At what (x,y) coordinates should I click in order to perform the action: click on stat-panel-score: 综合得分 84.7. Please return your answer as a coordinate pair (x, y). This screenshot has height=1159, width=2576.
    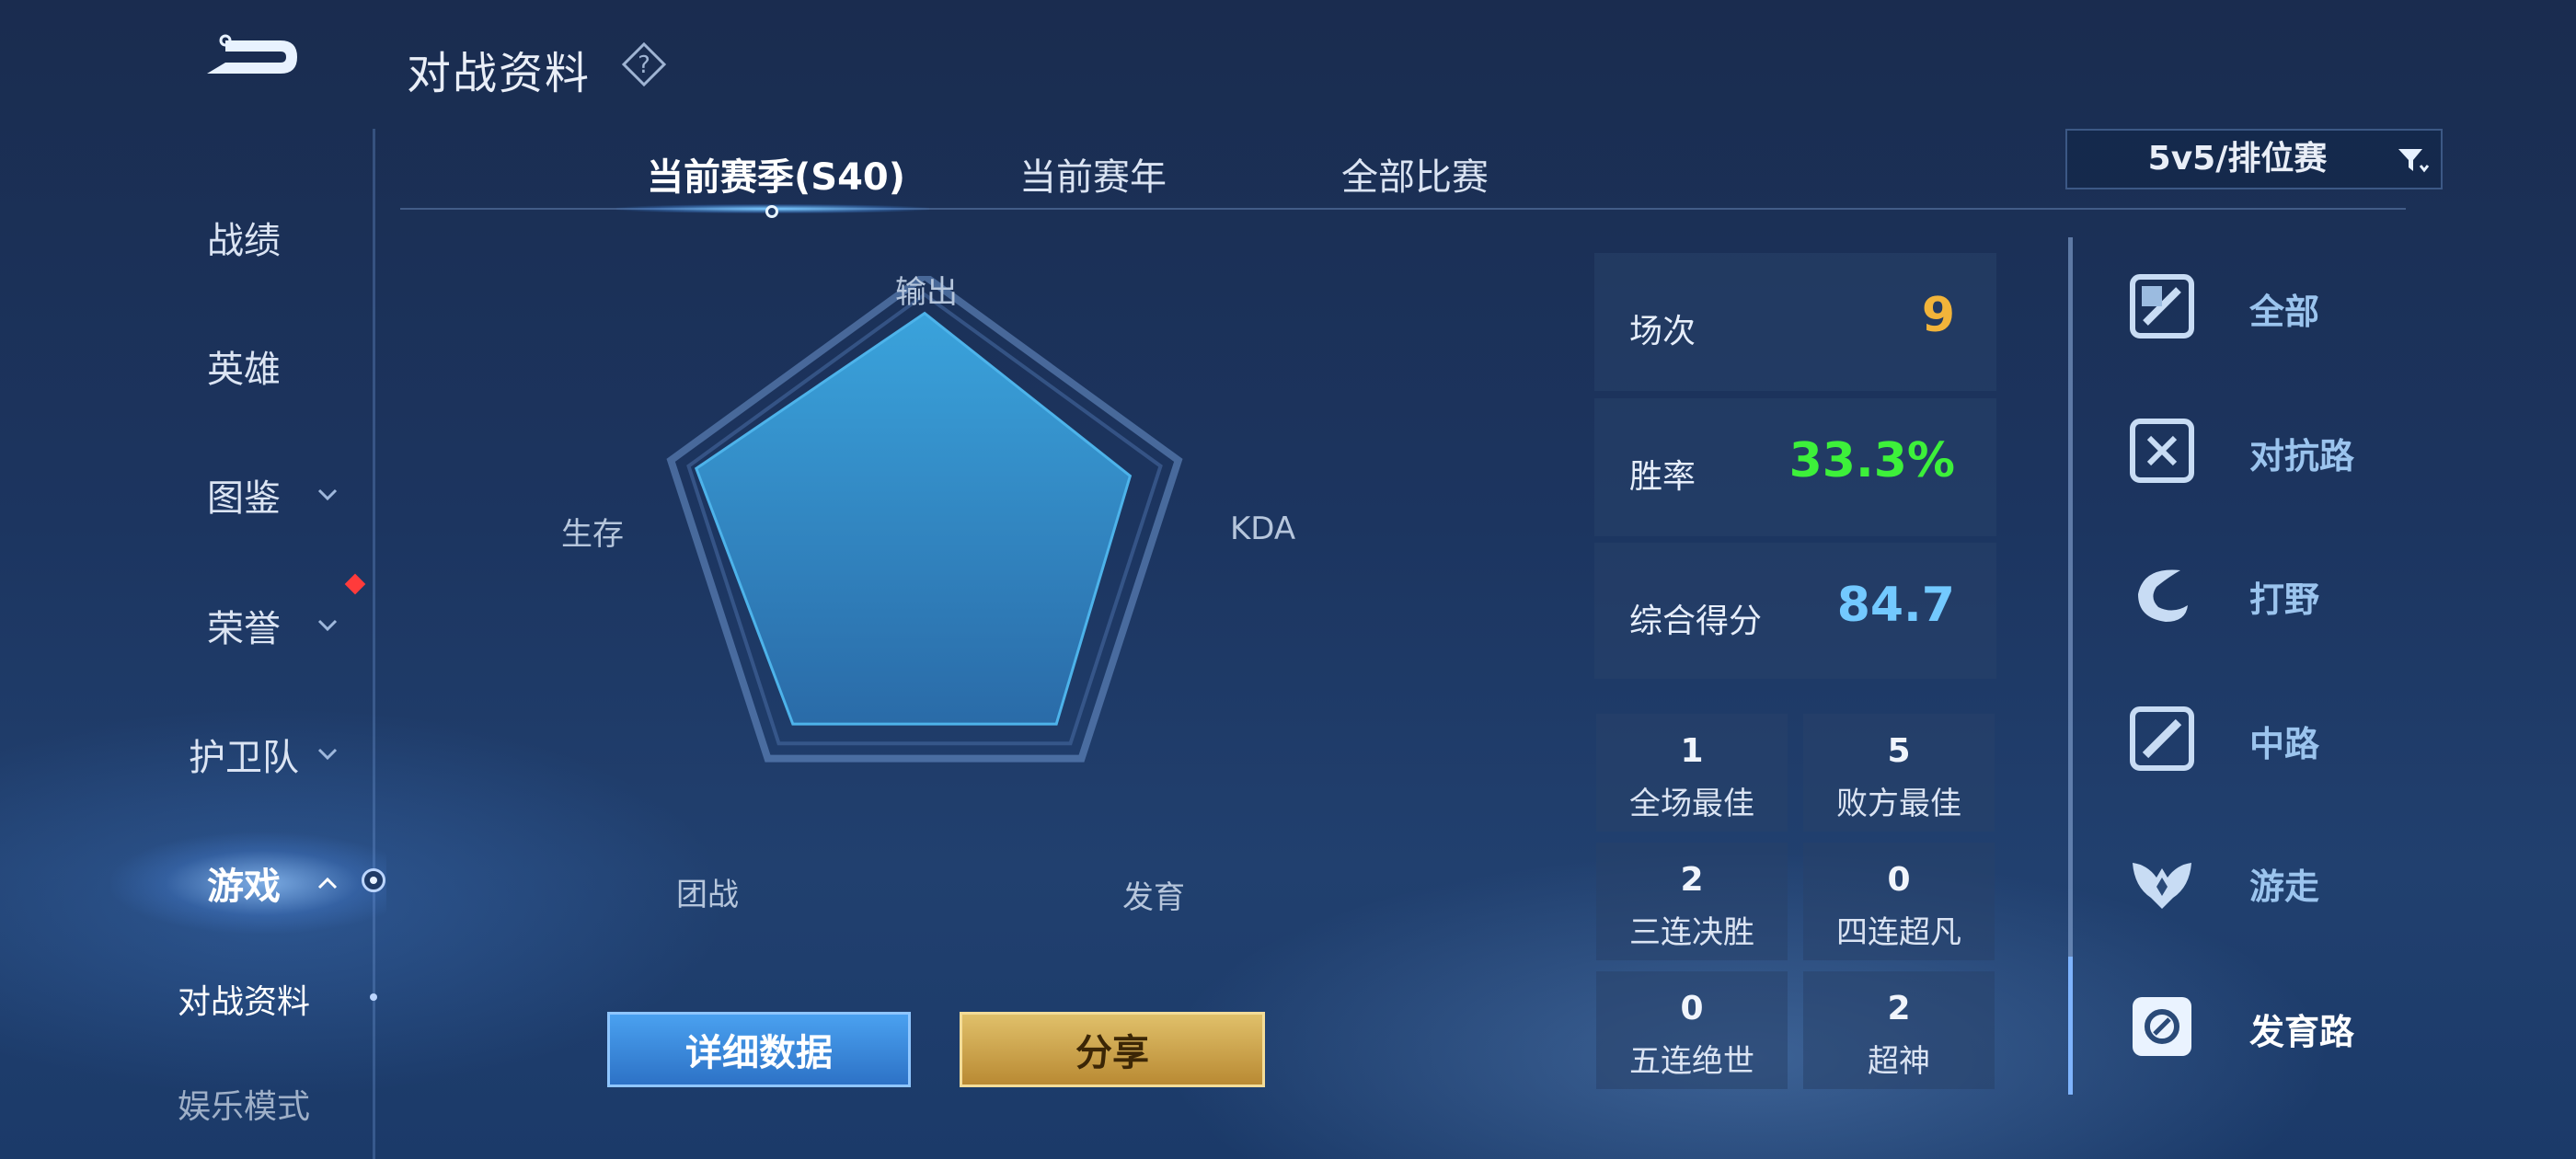
    Looking at the image, I should click on (1795, 611).